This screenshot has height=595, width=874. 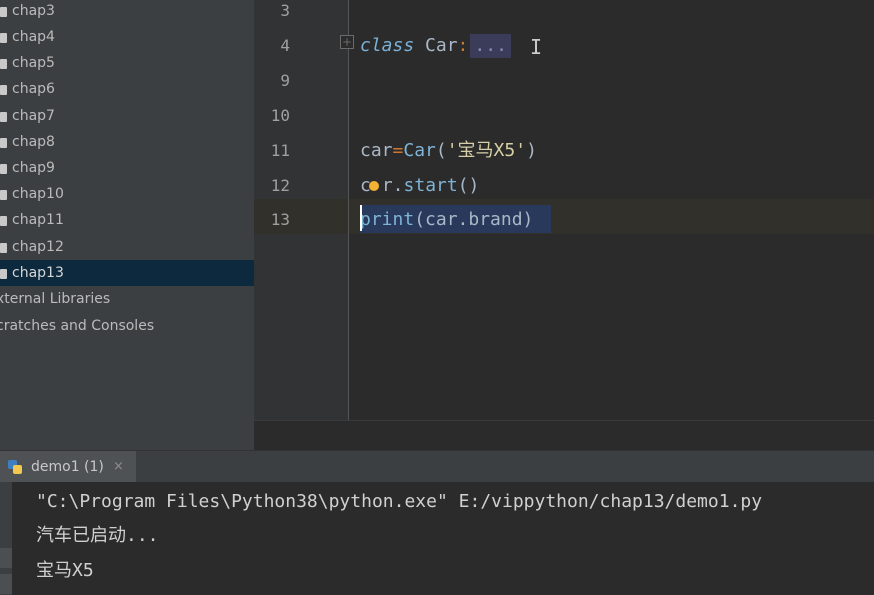 What do you see at coordinates (376, 150) in the screenshot?
I see `variable: car` at bounding box center [376, 150].